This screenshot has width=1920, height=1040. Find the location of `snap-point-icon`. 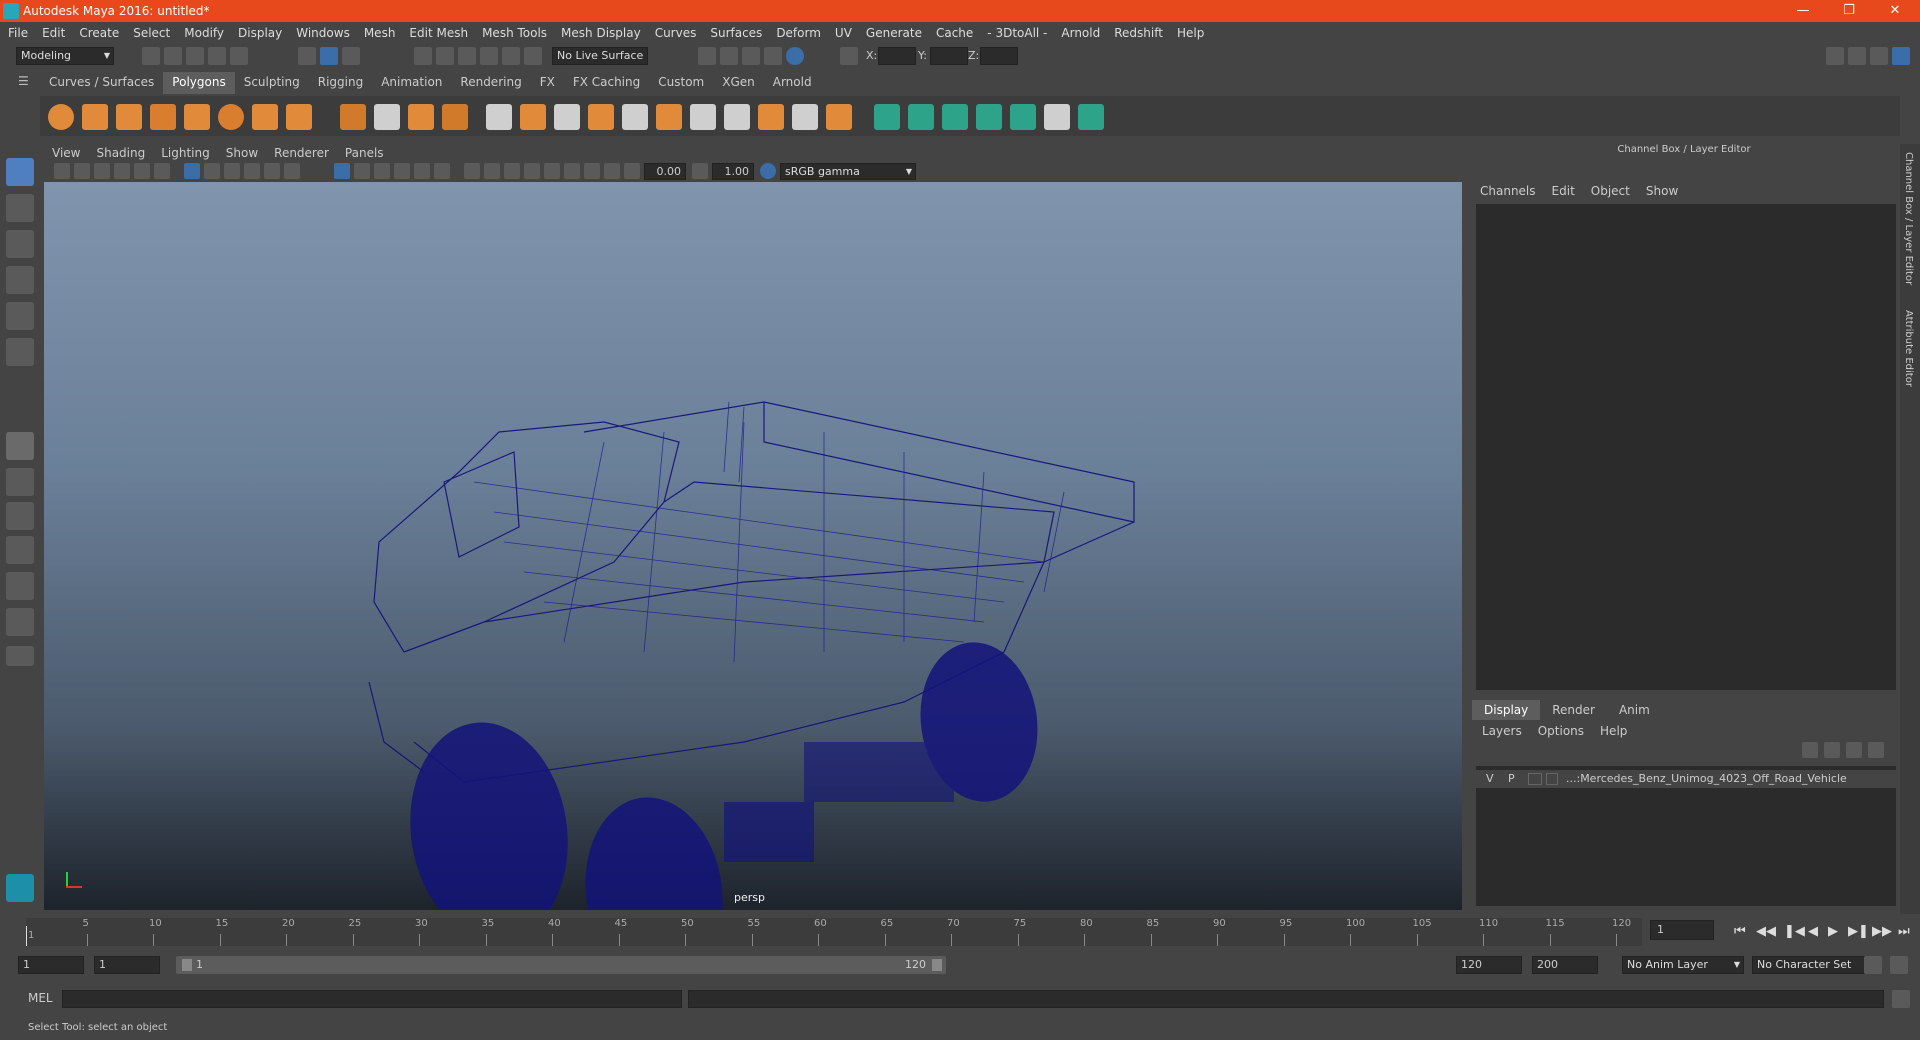

snap-point-icon is located at coordinates (467, 56).